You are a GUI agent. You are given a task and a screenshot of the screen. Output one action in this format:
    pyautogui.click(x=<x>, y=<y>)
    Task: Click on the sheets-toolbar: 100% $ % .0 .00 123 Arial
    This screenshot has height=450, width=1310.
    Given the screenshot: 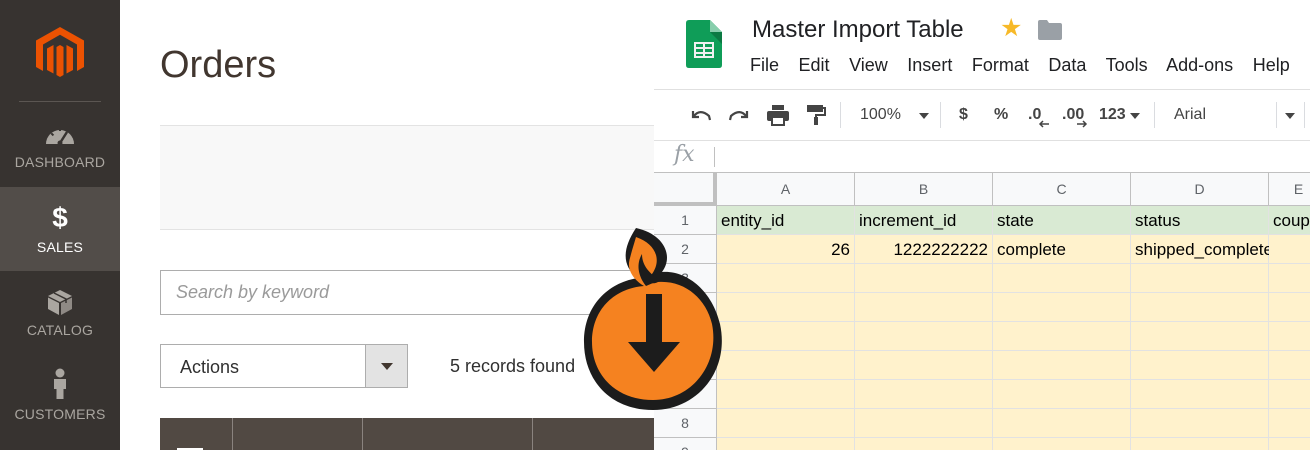 What is the action you would take?
    pyautogui.click(x=982, y=115)
    